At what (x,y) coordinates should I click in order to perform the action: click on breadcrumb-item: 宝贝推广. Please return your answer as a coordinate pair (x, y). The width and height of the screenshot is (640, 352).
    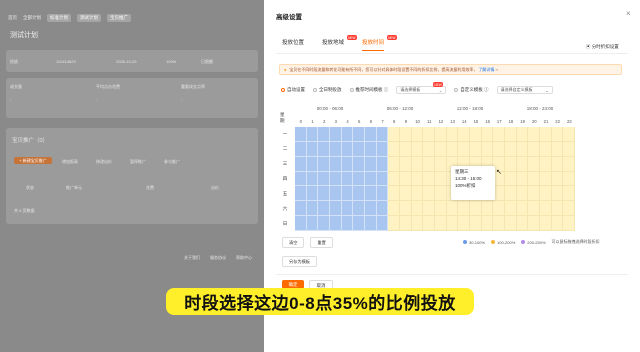
    Looking at the image, I should click on (119, 18).